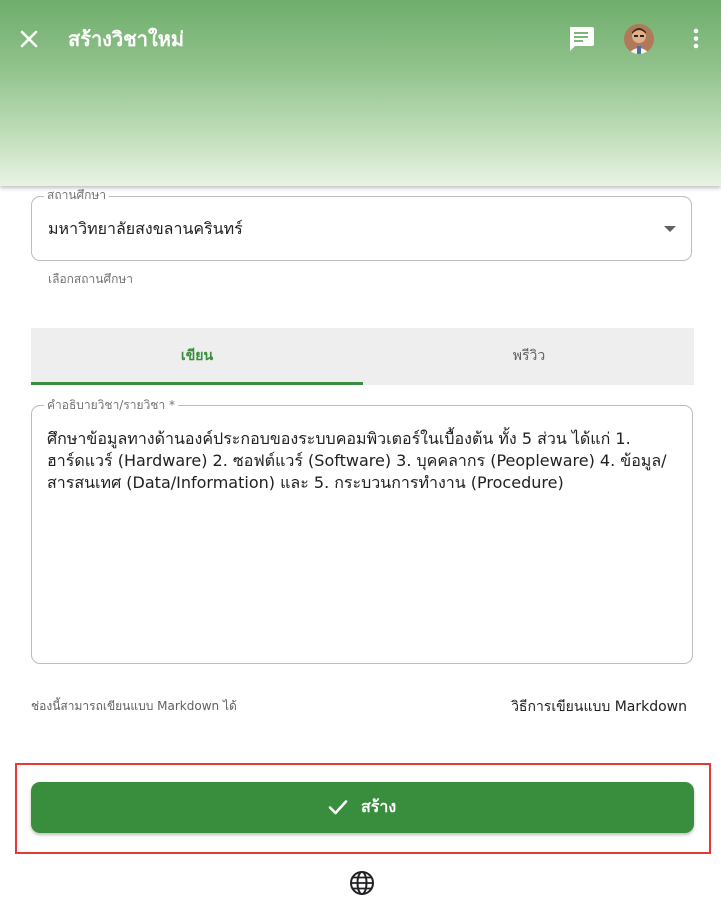 This screenshot has height=900, width=721. Describe the element at coordinates (111, 405) in the screenshot. I see `description-label: คำอธิบายวิชา/รายวิชา *` at that location.